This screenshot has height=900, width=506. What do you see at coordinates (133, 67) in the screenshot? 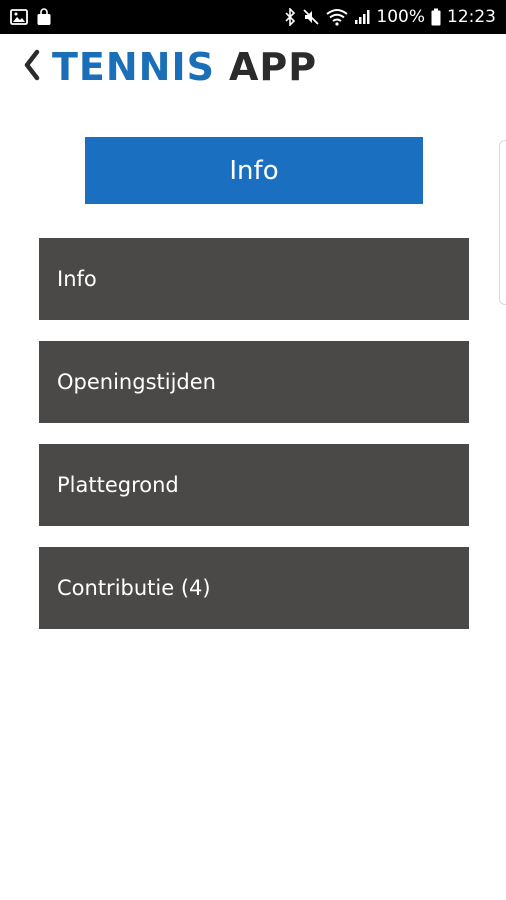
I see `brand-tennis: TENNIS` at bounding box center [133, 67].